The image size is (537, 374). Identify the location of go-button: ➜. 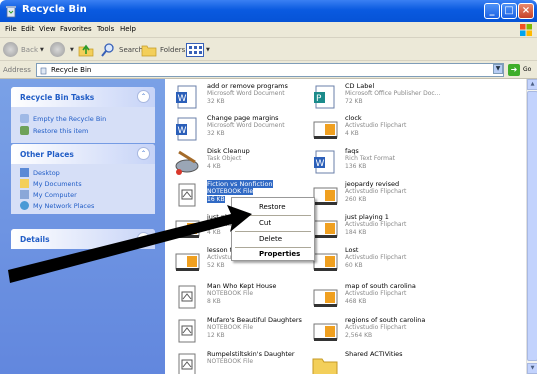
(514, 70).